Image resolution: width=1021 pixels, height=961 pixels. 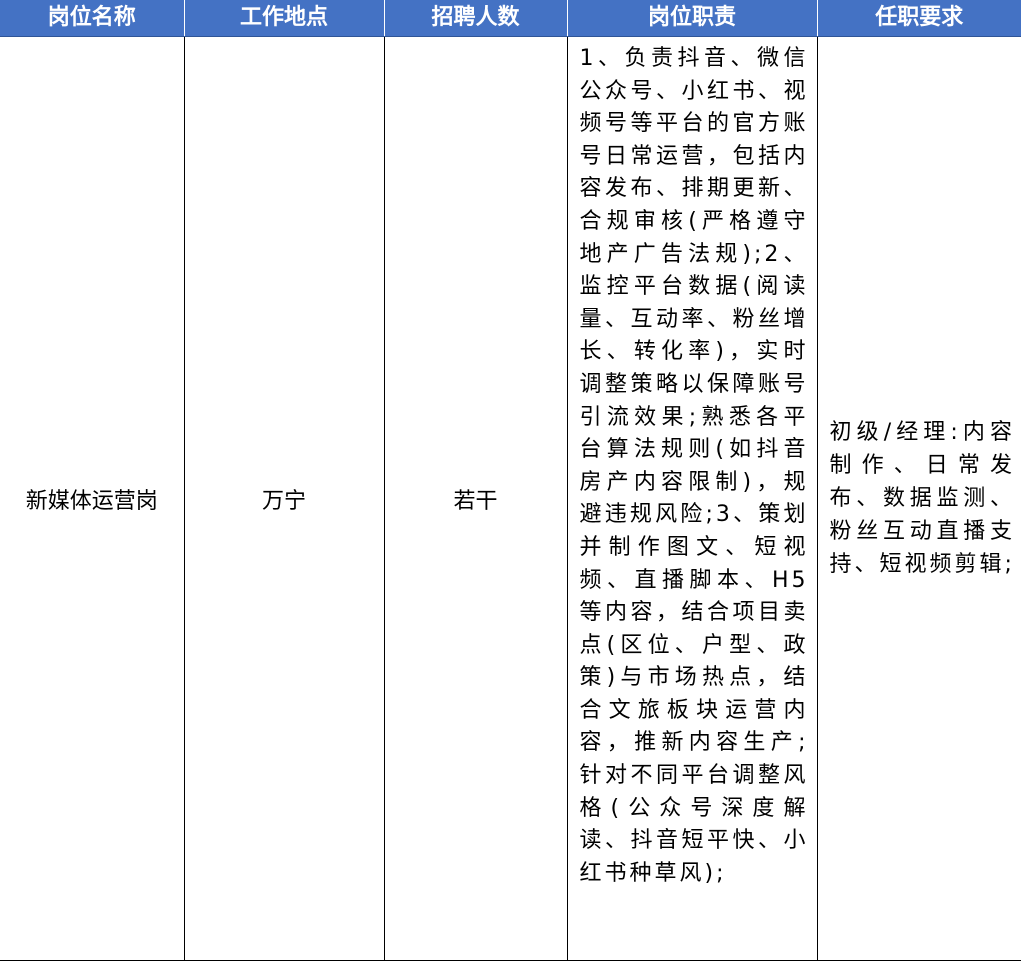 I want to click on header-location: 工作地点, so click(x=284, y=18).